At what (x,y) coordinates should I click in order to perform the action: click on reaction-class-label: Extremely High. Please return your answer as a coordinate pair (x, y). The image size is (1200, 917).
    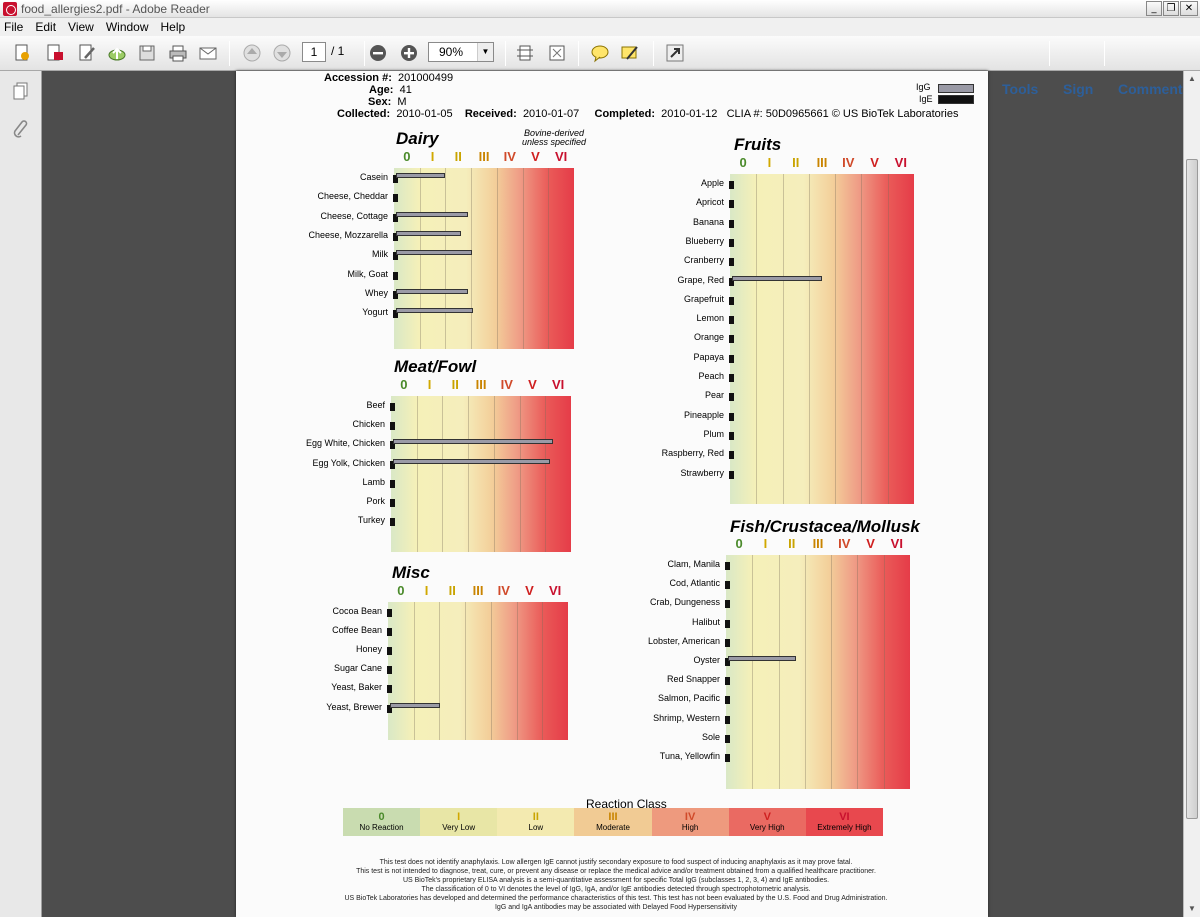
    Looking at the image, I should click on (844, 827).